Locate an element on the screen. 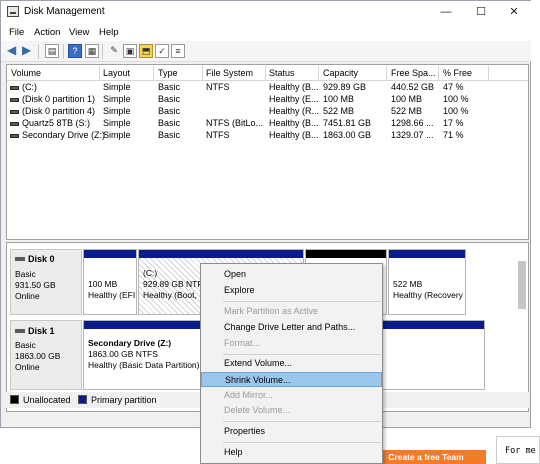  help-icon: ? is located at coordinates (75, 51).